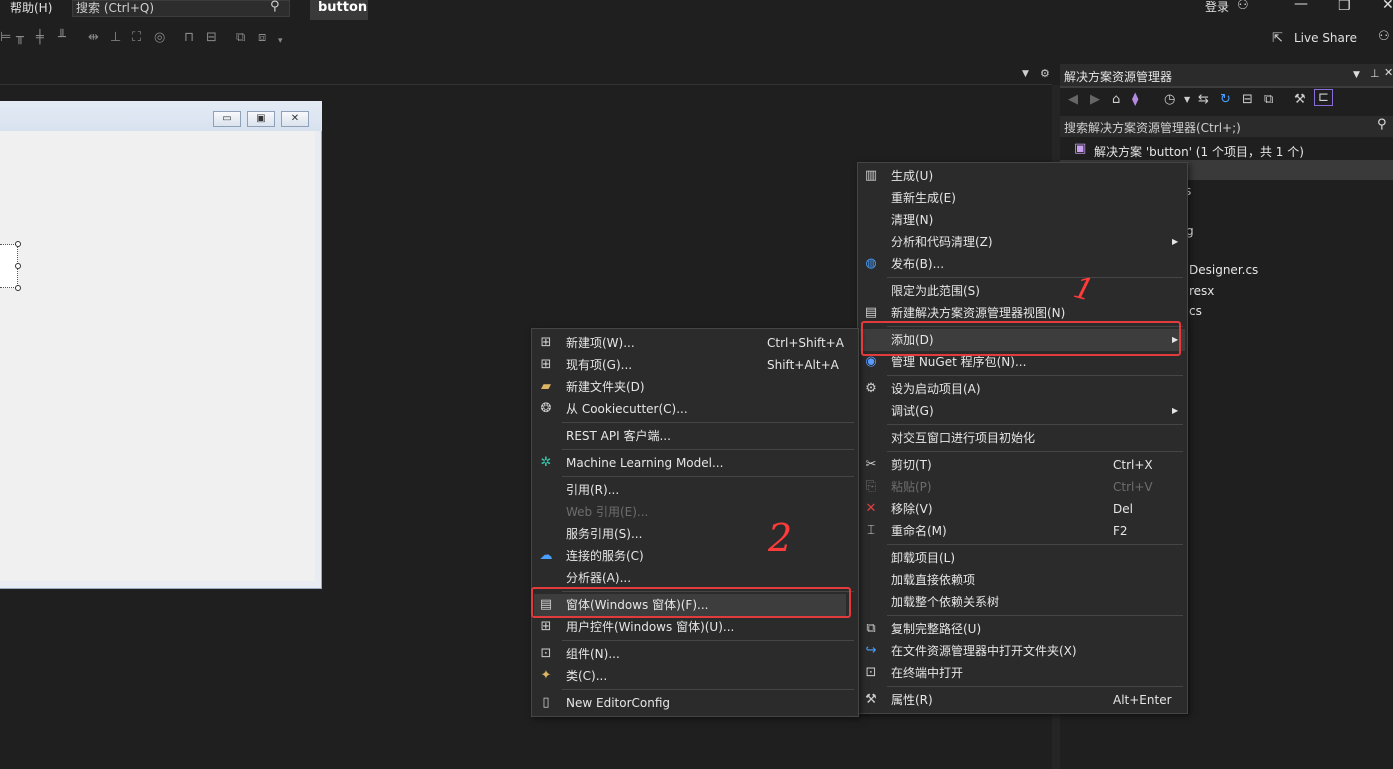 The width and height of the screenshot is (1393, 769). Describe the element at coordinates (1301, 6) in the screenshot. I see `minimize-icon: —` at that location.